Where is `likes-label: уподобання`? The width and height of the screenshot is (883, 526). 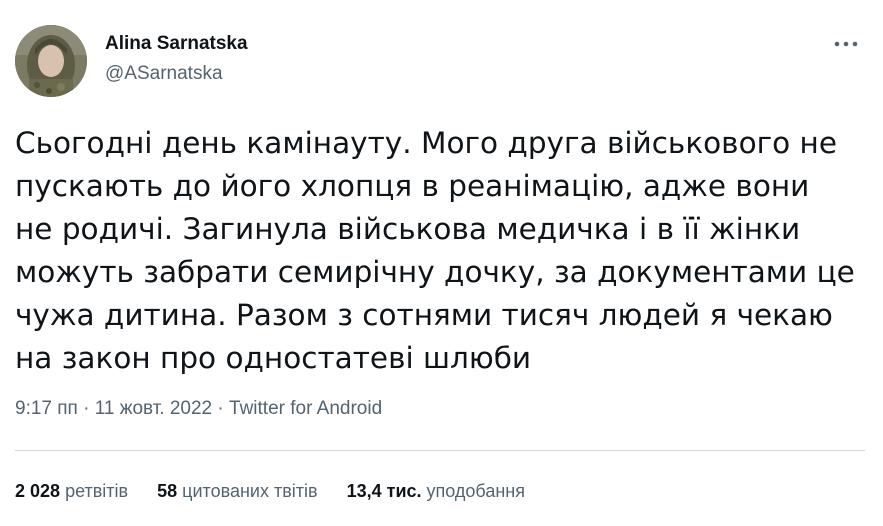 likes-label: уподобання is located at coordinates (475, 491).